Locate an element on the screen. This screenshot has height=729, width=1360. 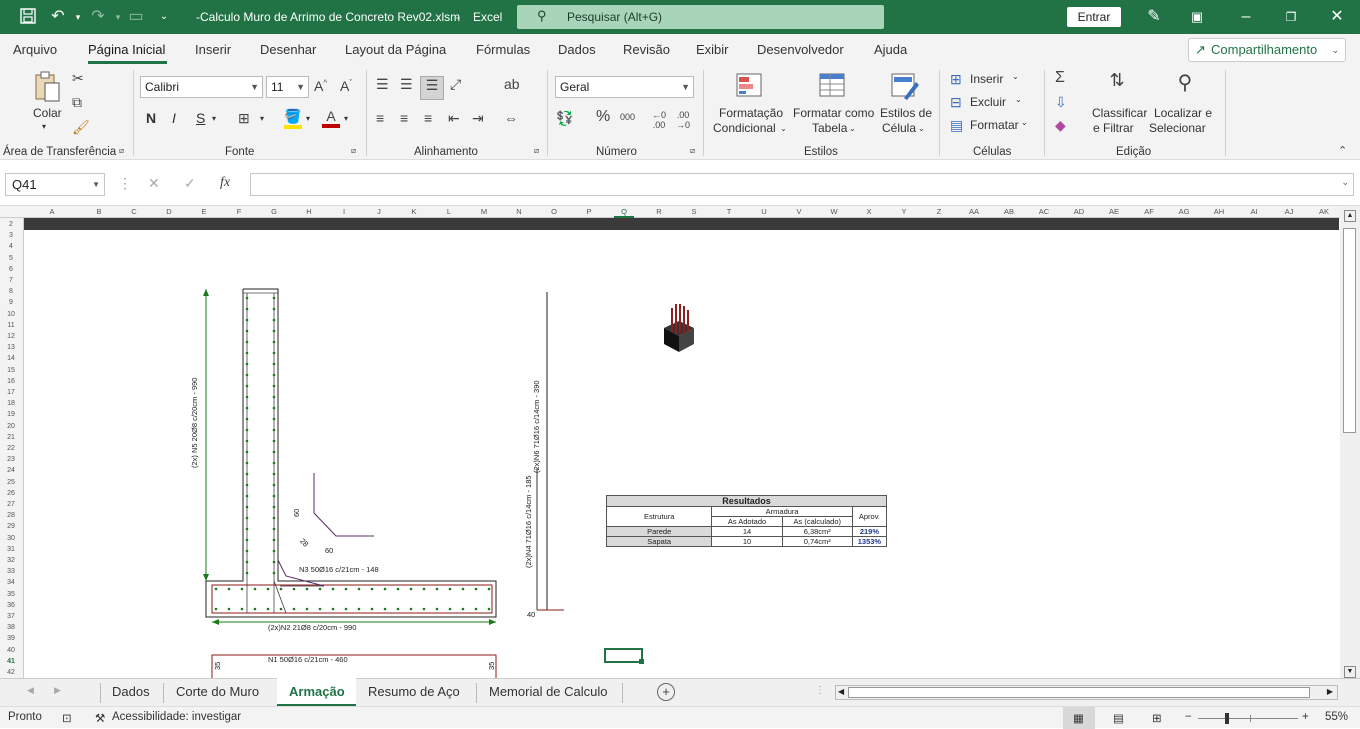
row-header: 12 is located at coordinates (11, 336).